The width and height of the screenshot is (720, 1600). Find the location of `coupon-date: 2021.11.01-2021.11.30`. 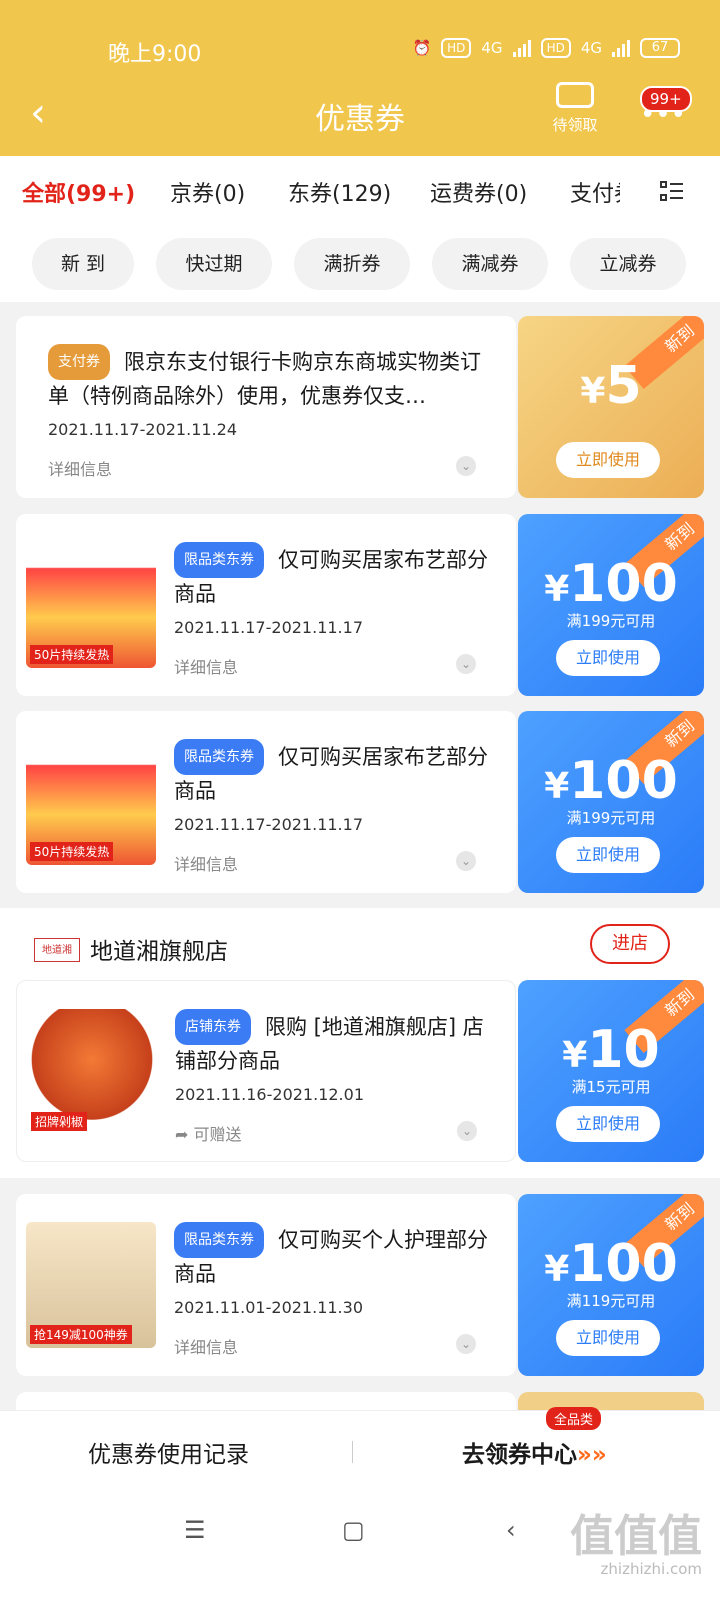

coupon-date: 2021.11.01-2021.11.30 is located at coordinates (268, 1307).